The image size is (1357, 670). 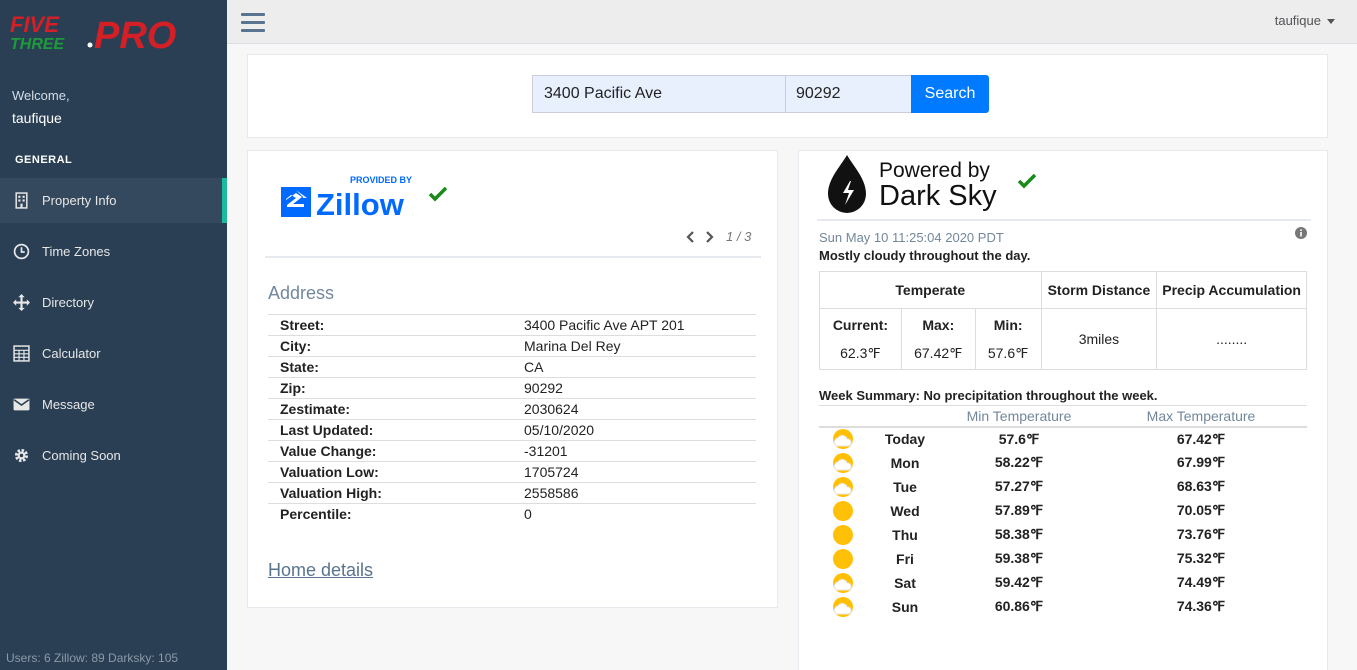 What do you see at coordinates (1019, 438) in the screenshot?
I see `forecast-min: 57.6℉` at bounding box center [1019, 438].